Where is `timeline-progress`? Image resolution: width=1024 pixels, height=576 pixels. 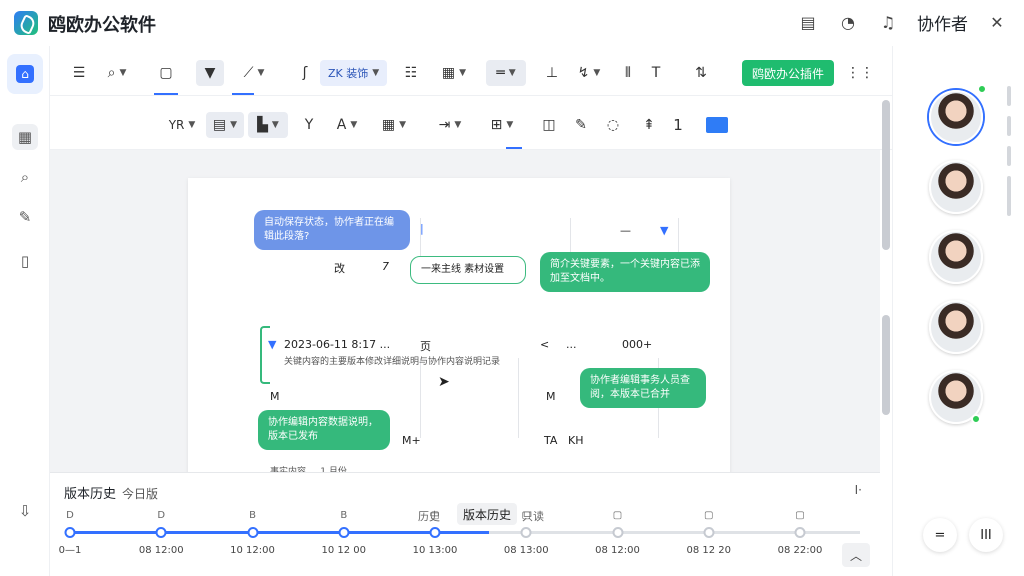 timeline-progress is located at coordinates (279, 532).